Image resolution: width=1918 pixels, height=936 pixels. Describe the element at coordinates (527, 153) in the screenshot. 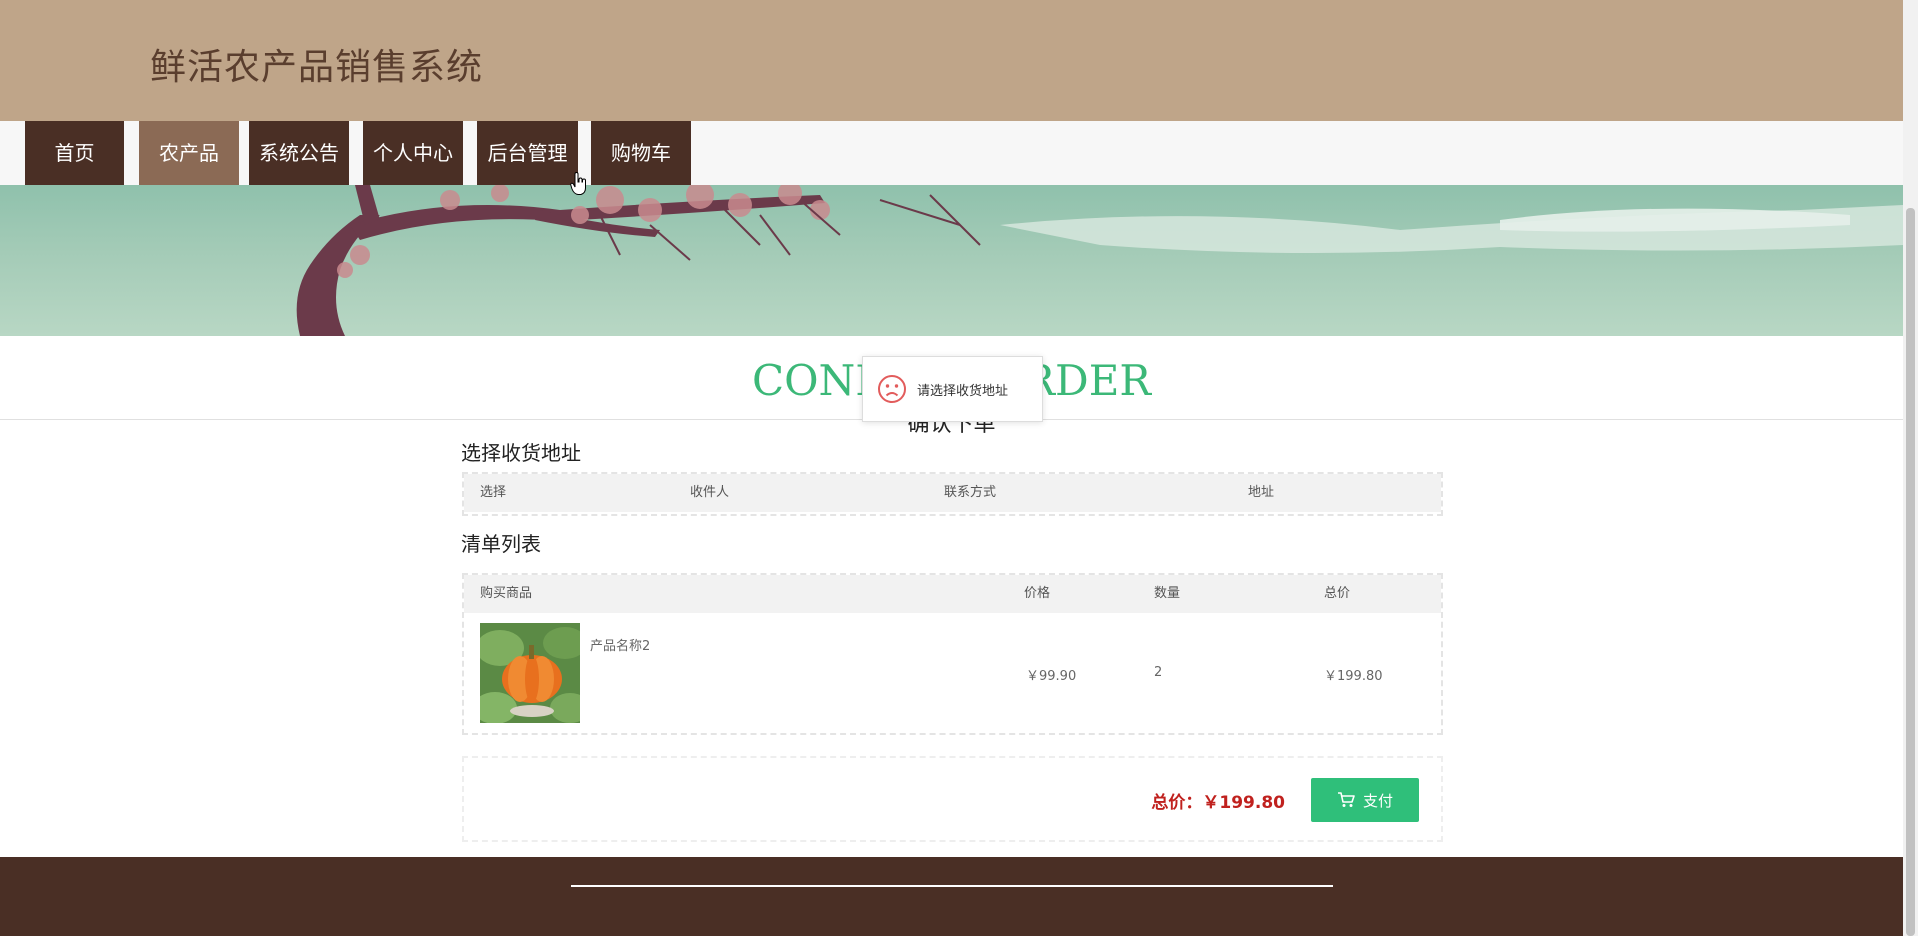

I see `nav-item-admin: 后台管理` at that location.